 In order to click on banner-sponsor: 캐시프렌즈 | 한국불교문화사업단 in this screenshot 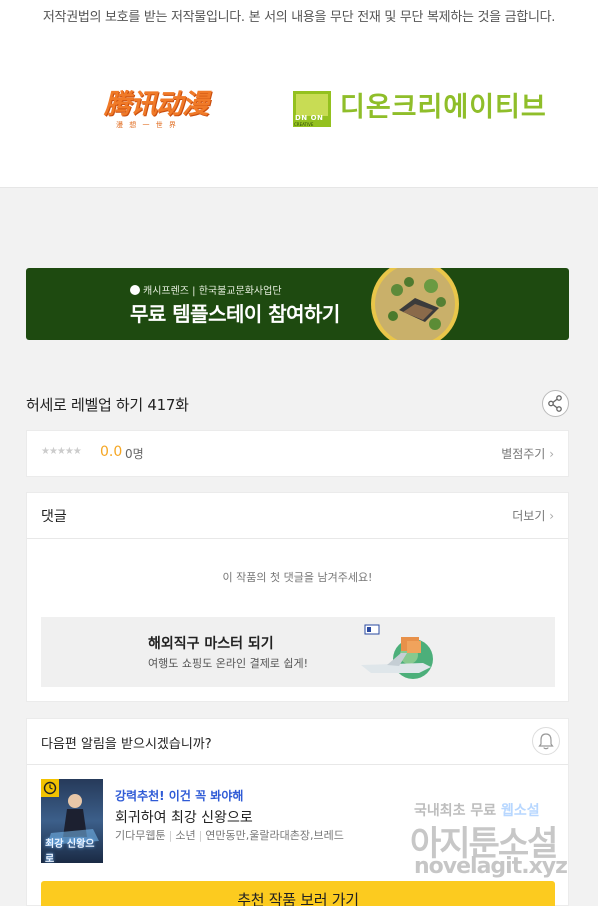, I will do `click(206, 289)`.